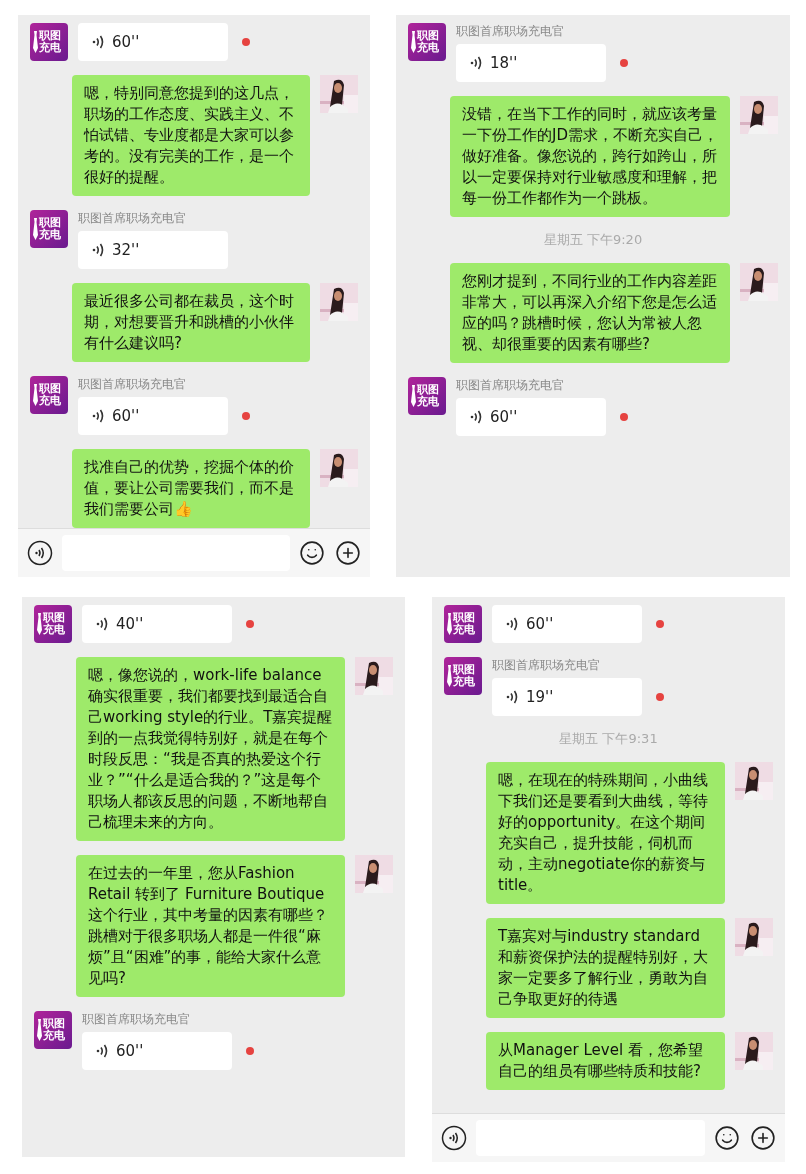 Image resolution: width=806 pixels, height=1174 pixels. Describe the element at coordinates (191, 322) in the screenshot. I see `message-bubble: 最近很多公司都在裁员，这个时期，对想要晋升和跳槽的小伙伴有什么建议吗?` at that location.